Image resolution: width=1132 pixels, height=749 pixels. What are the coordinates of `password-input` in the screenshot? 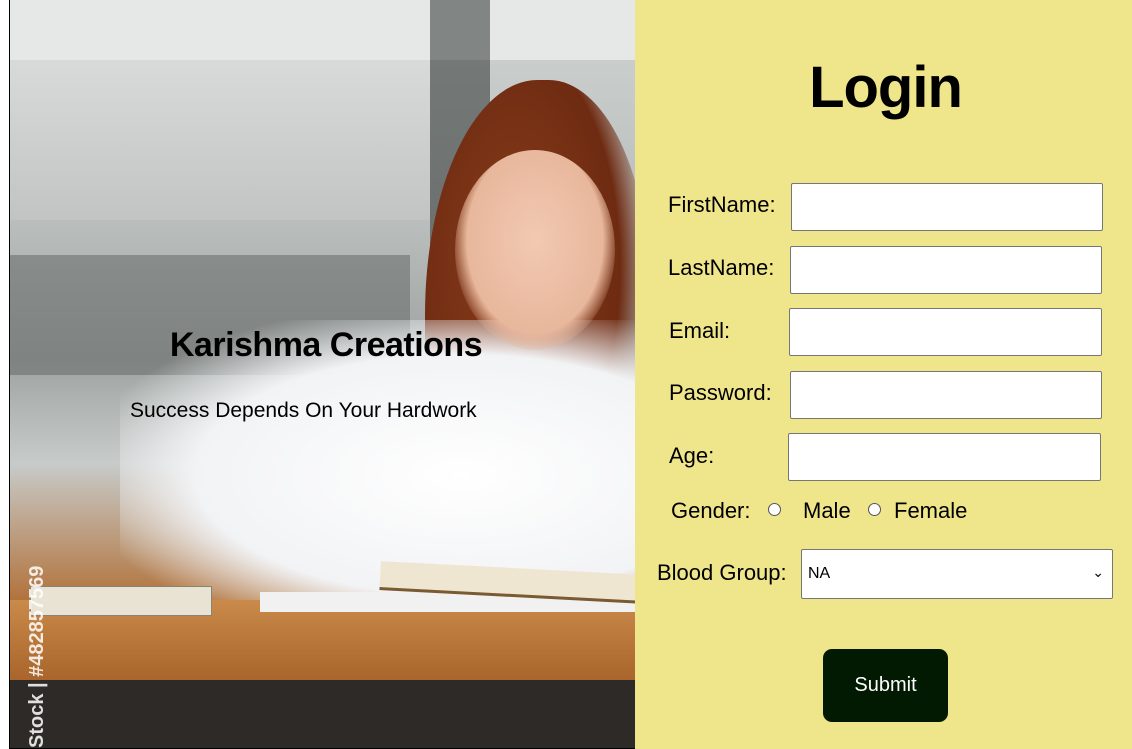 It's located at (946, 395).